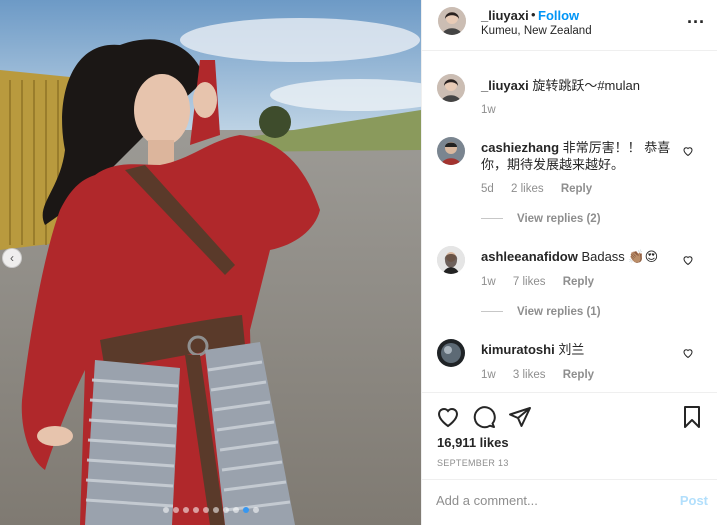 The height and width of the screenshot is (525, 717). Describe the element at coordinates (529, 375) in the screenshot. I see `comment-likes: 3 likes` at that location.